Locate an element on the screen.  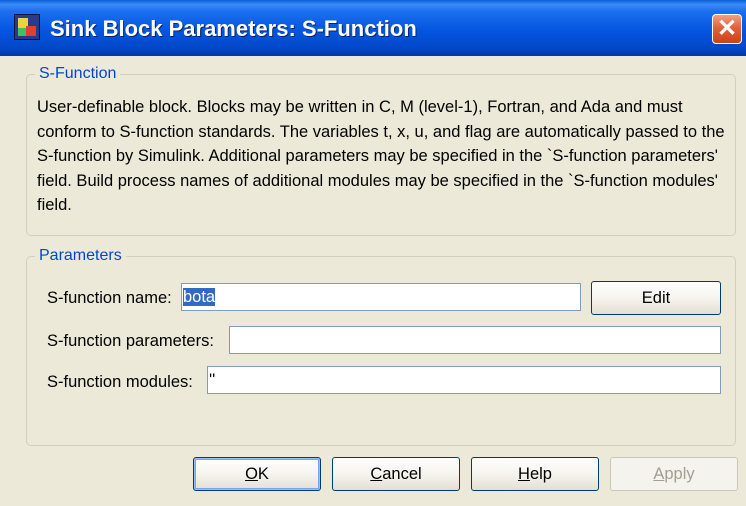
cancel-button: Cancel is located at coordinates (396, 474).